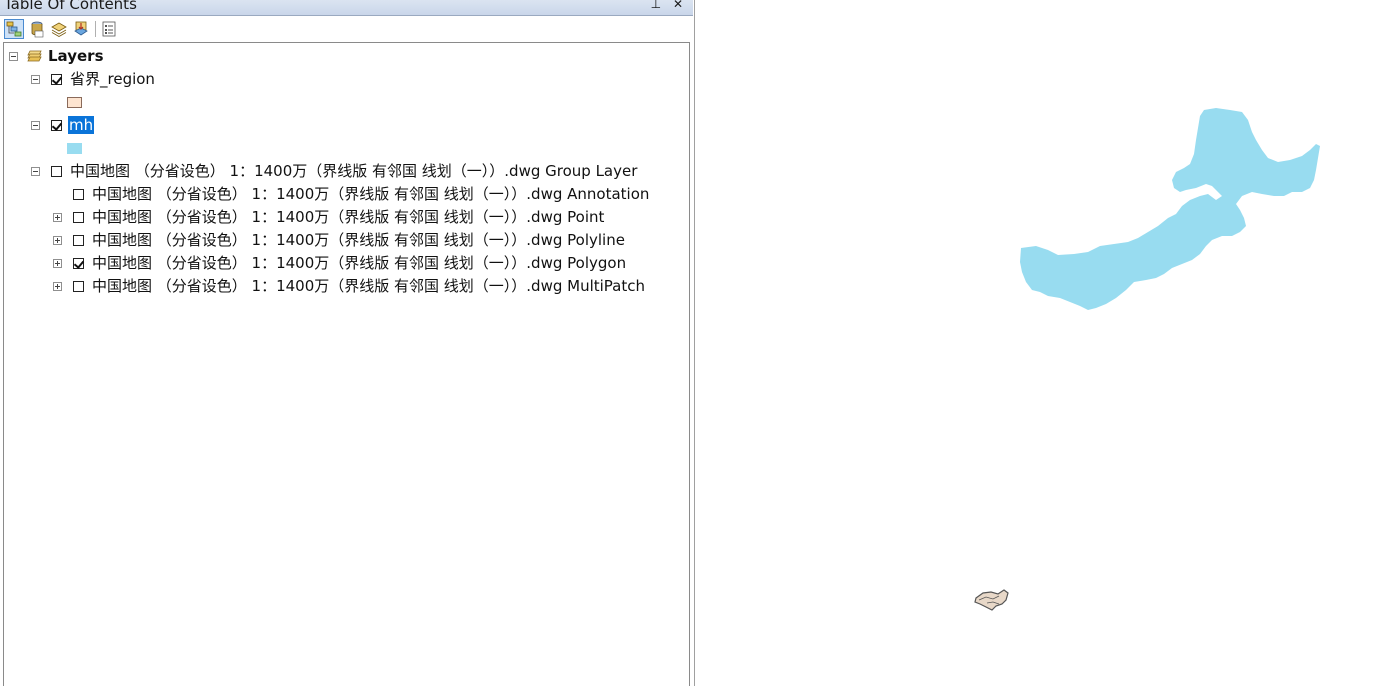 Image resolution: width=1390 pixels, height=686 pixels. I want to click on list-by-visibility-button, so click(59, 29).